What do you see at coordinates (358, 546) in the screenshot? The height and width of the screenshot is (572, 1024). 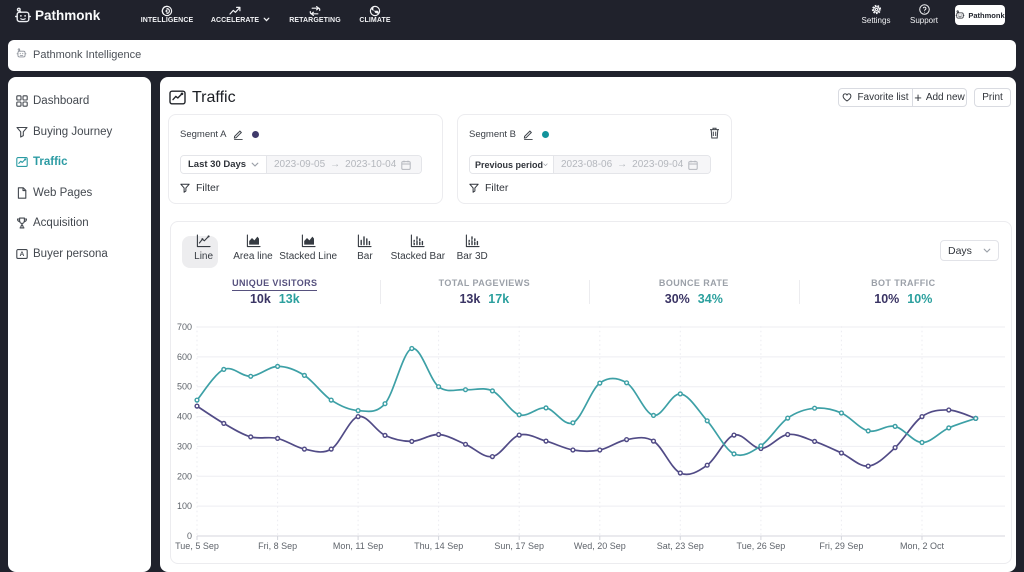 I see `svg-text: Mon, 11 Sep` at bounding box center [358, 546].